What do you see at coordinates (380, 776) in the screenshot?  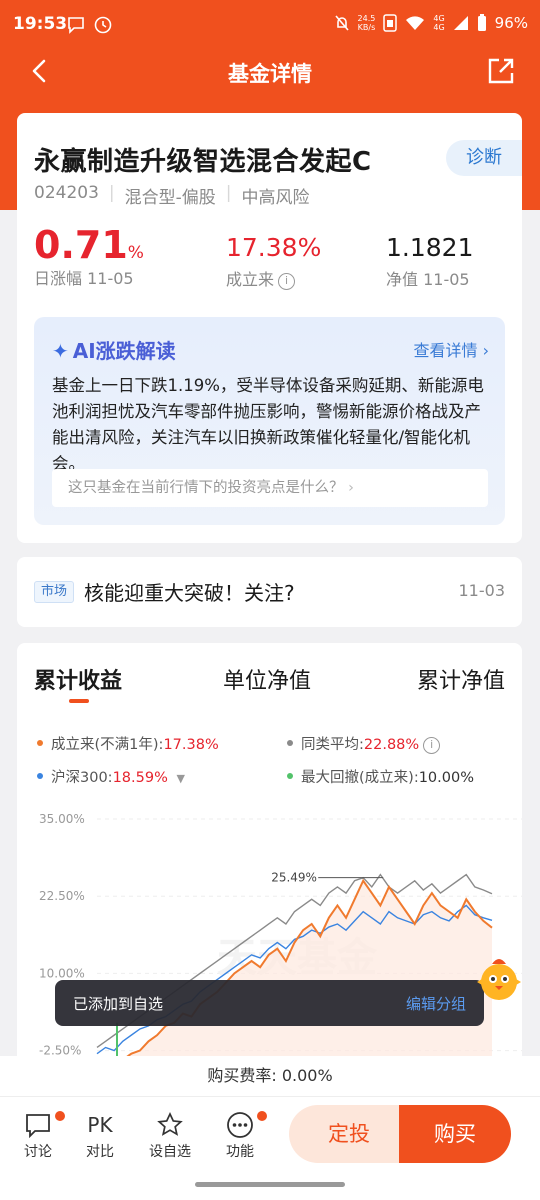 I see `legend-max-drawdown: 最大回撤(成立来):10.00%` at bounding box center [380, 776].